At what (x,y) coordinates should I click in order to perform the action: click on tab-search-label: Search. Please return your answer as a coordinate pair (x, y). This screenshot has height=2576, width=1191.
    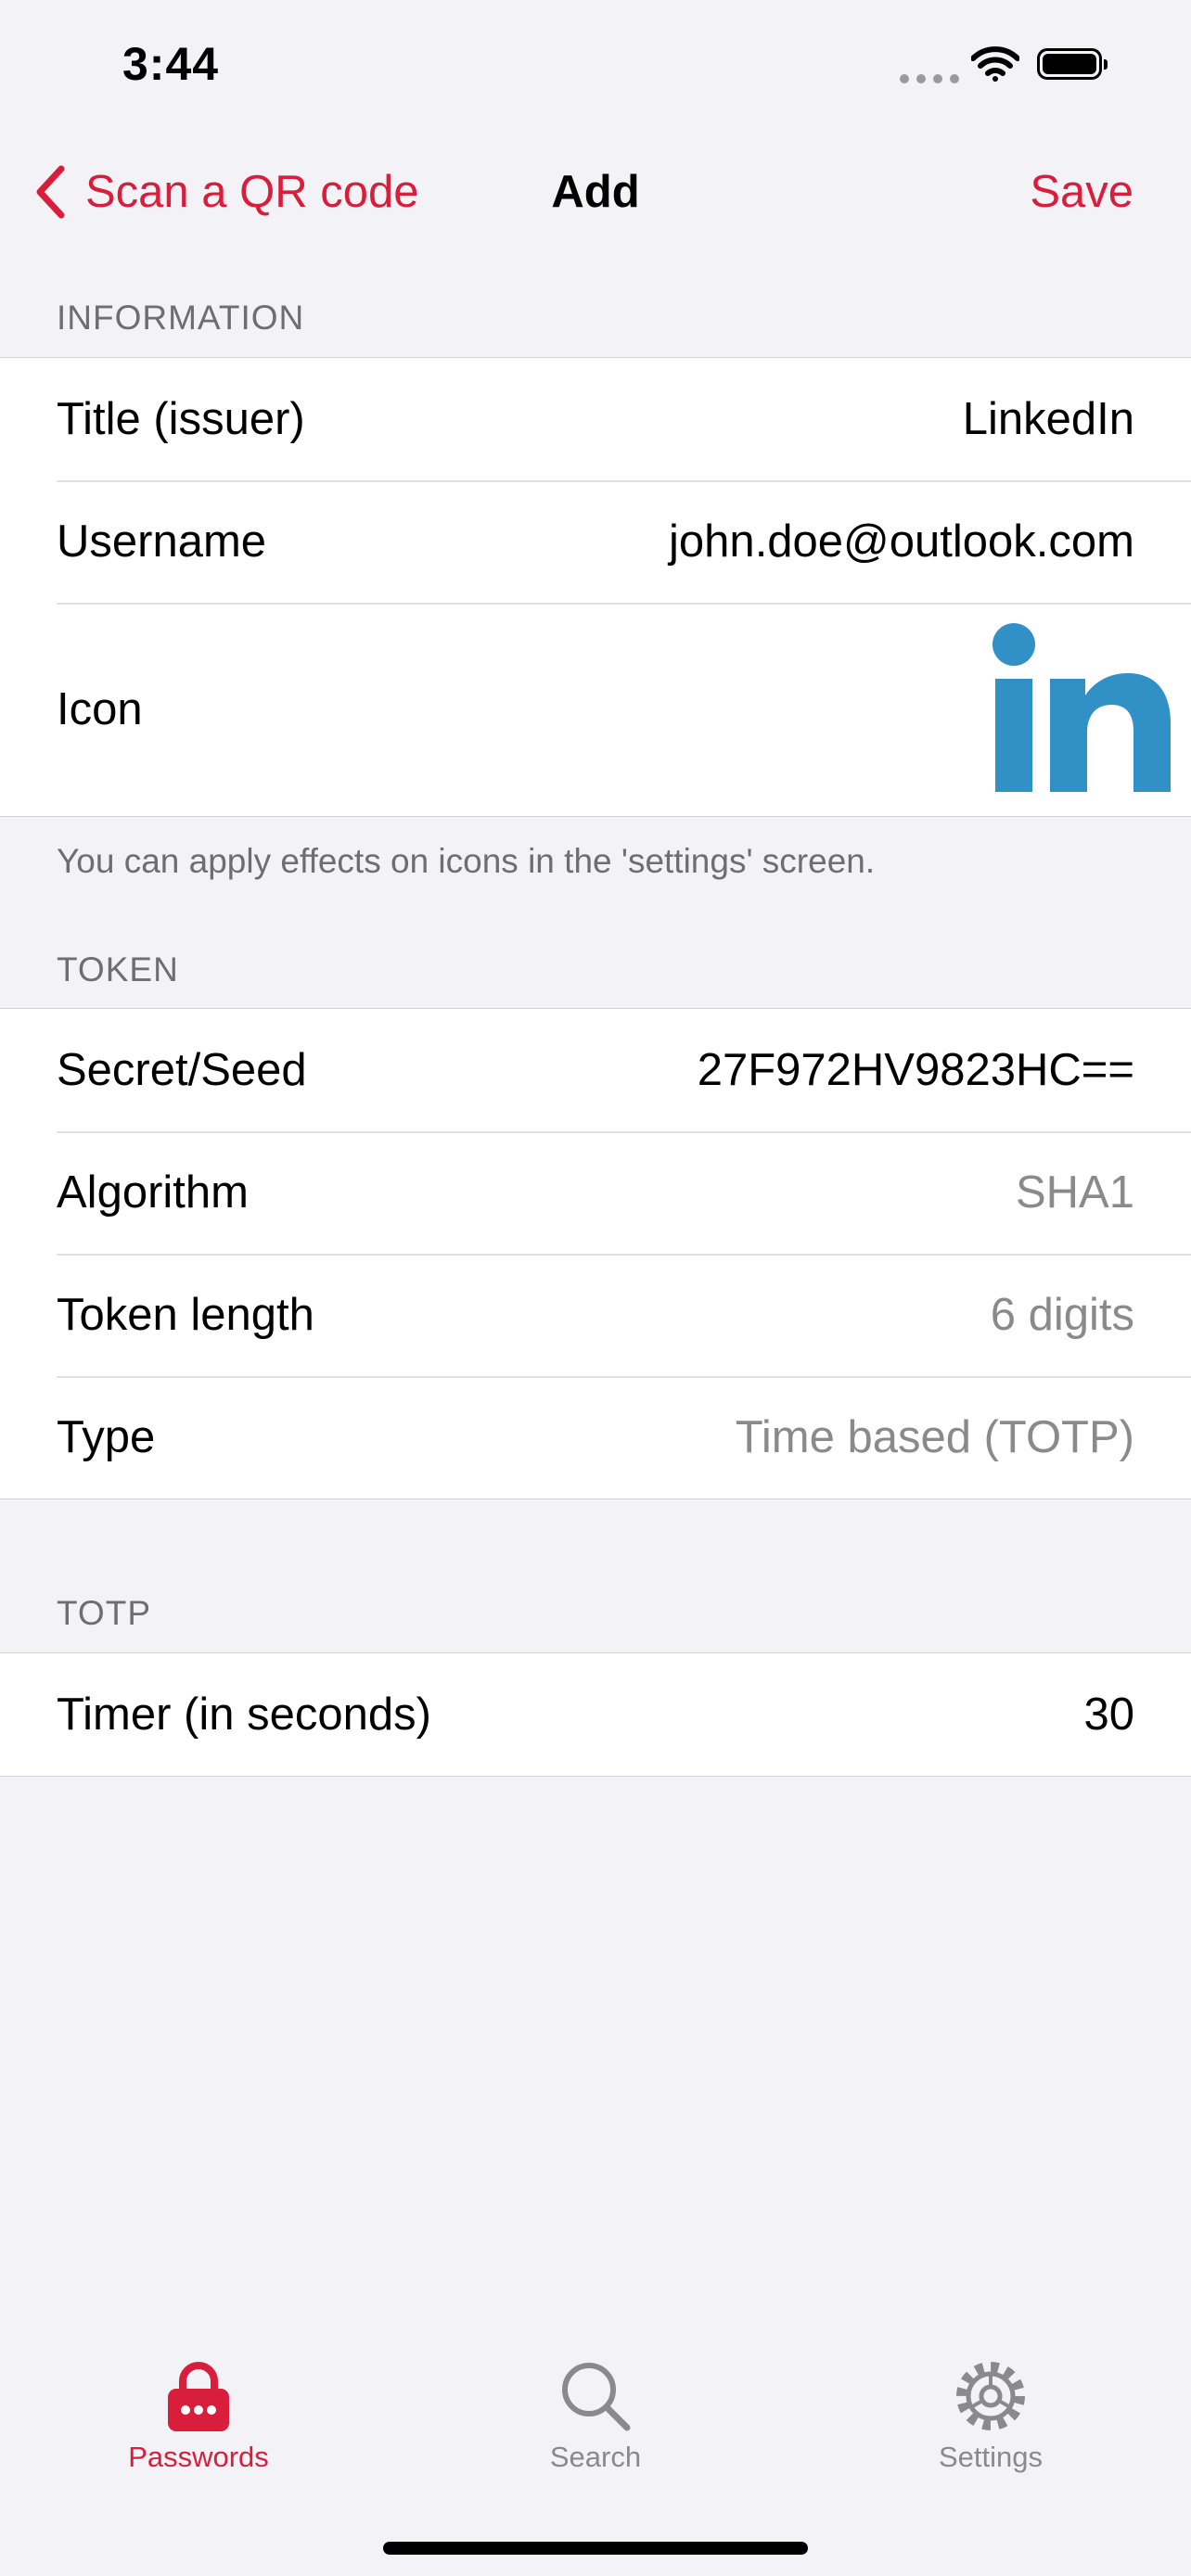
    Looking at the image, I should click on (595, 2457).